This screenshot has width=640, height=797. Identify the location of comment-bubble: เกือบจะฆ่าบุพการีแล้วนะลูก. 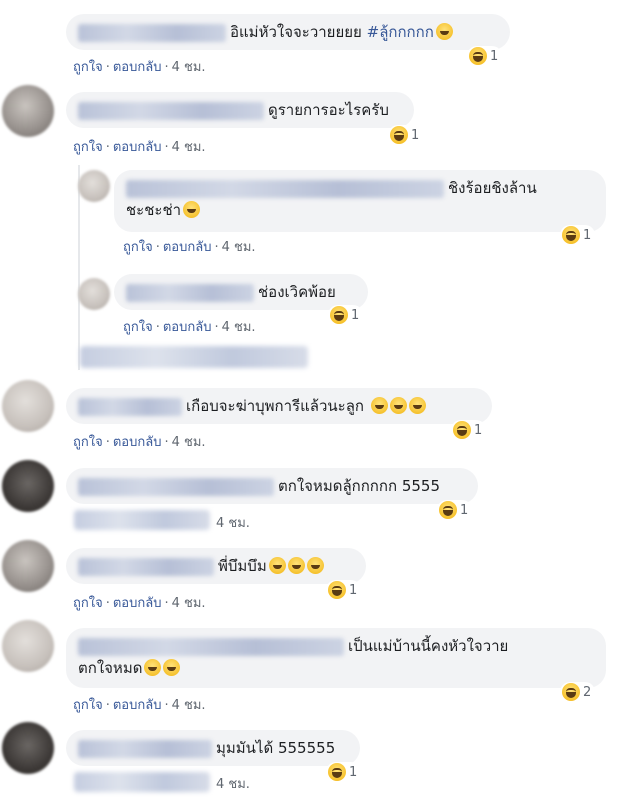
(279, 406).